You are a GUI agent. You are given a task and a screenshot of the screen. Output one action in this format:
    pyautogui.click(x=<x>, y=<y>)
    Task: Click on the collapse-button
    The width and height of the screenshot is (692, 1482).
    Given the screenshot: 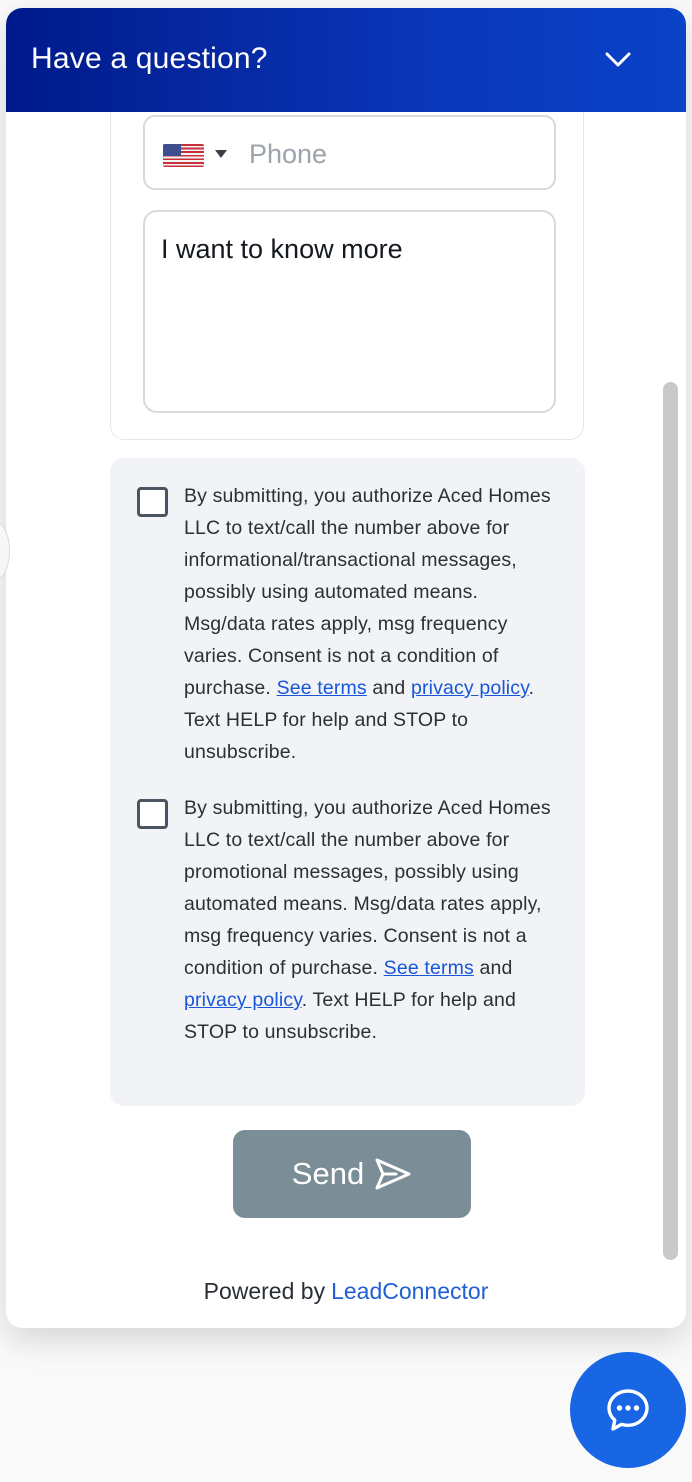 What is the action you would take?
    pyautogui.click(x=618, y=60)
    